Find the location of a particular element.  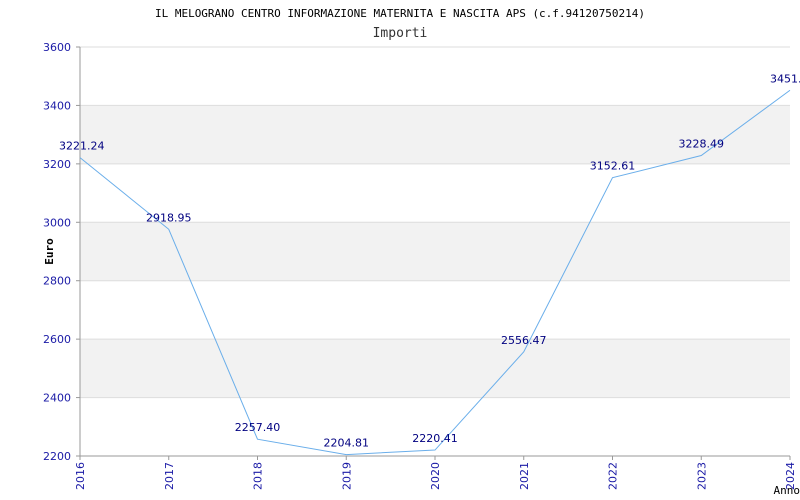

y-tick-label: 3600 is located at coordinates (57, 47).